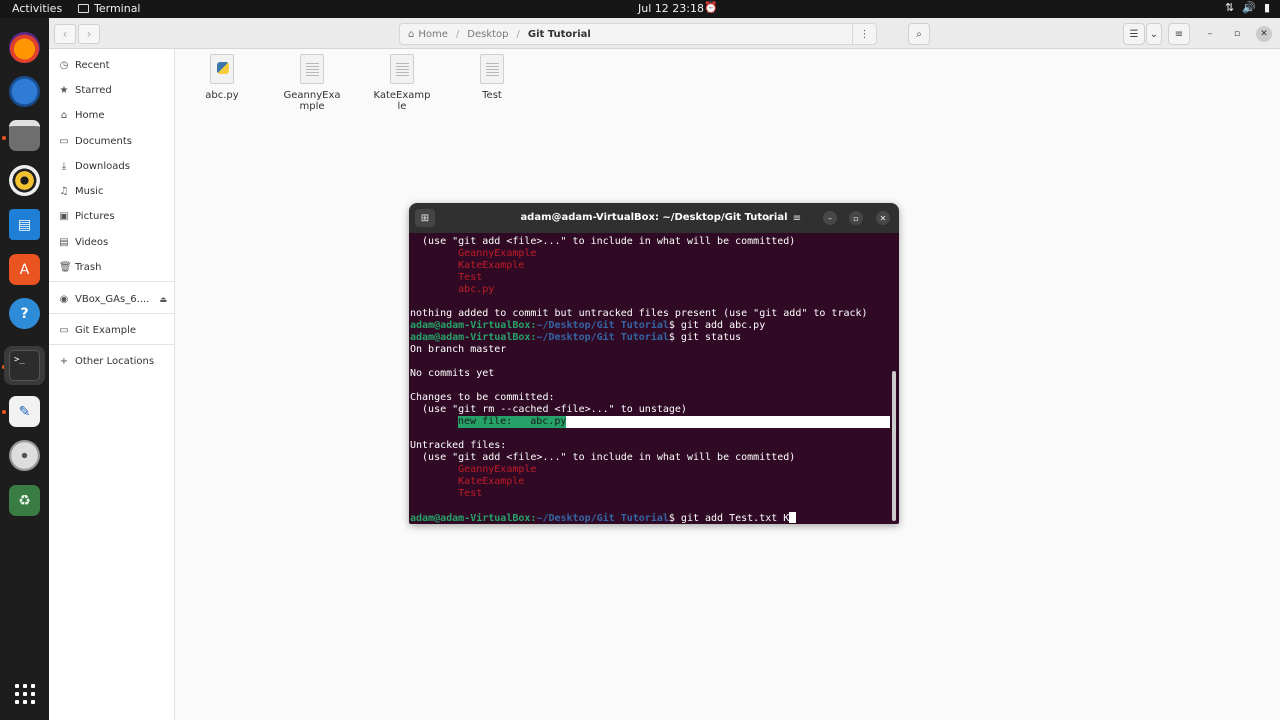 This screenshot has width=1280, height=720. Describe the element at coordinates (24, 411) in the screenshot. I see `text-editor-icon: ✎` at that location.